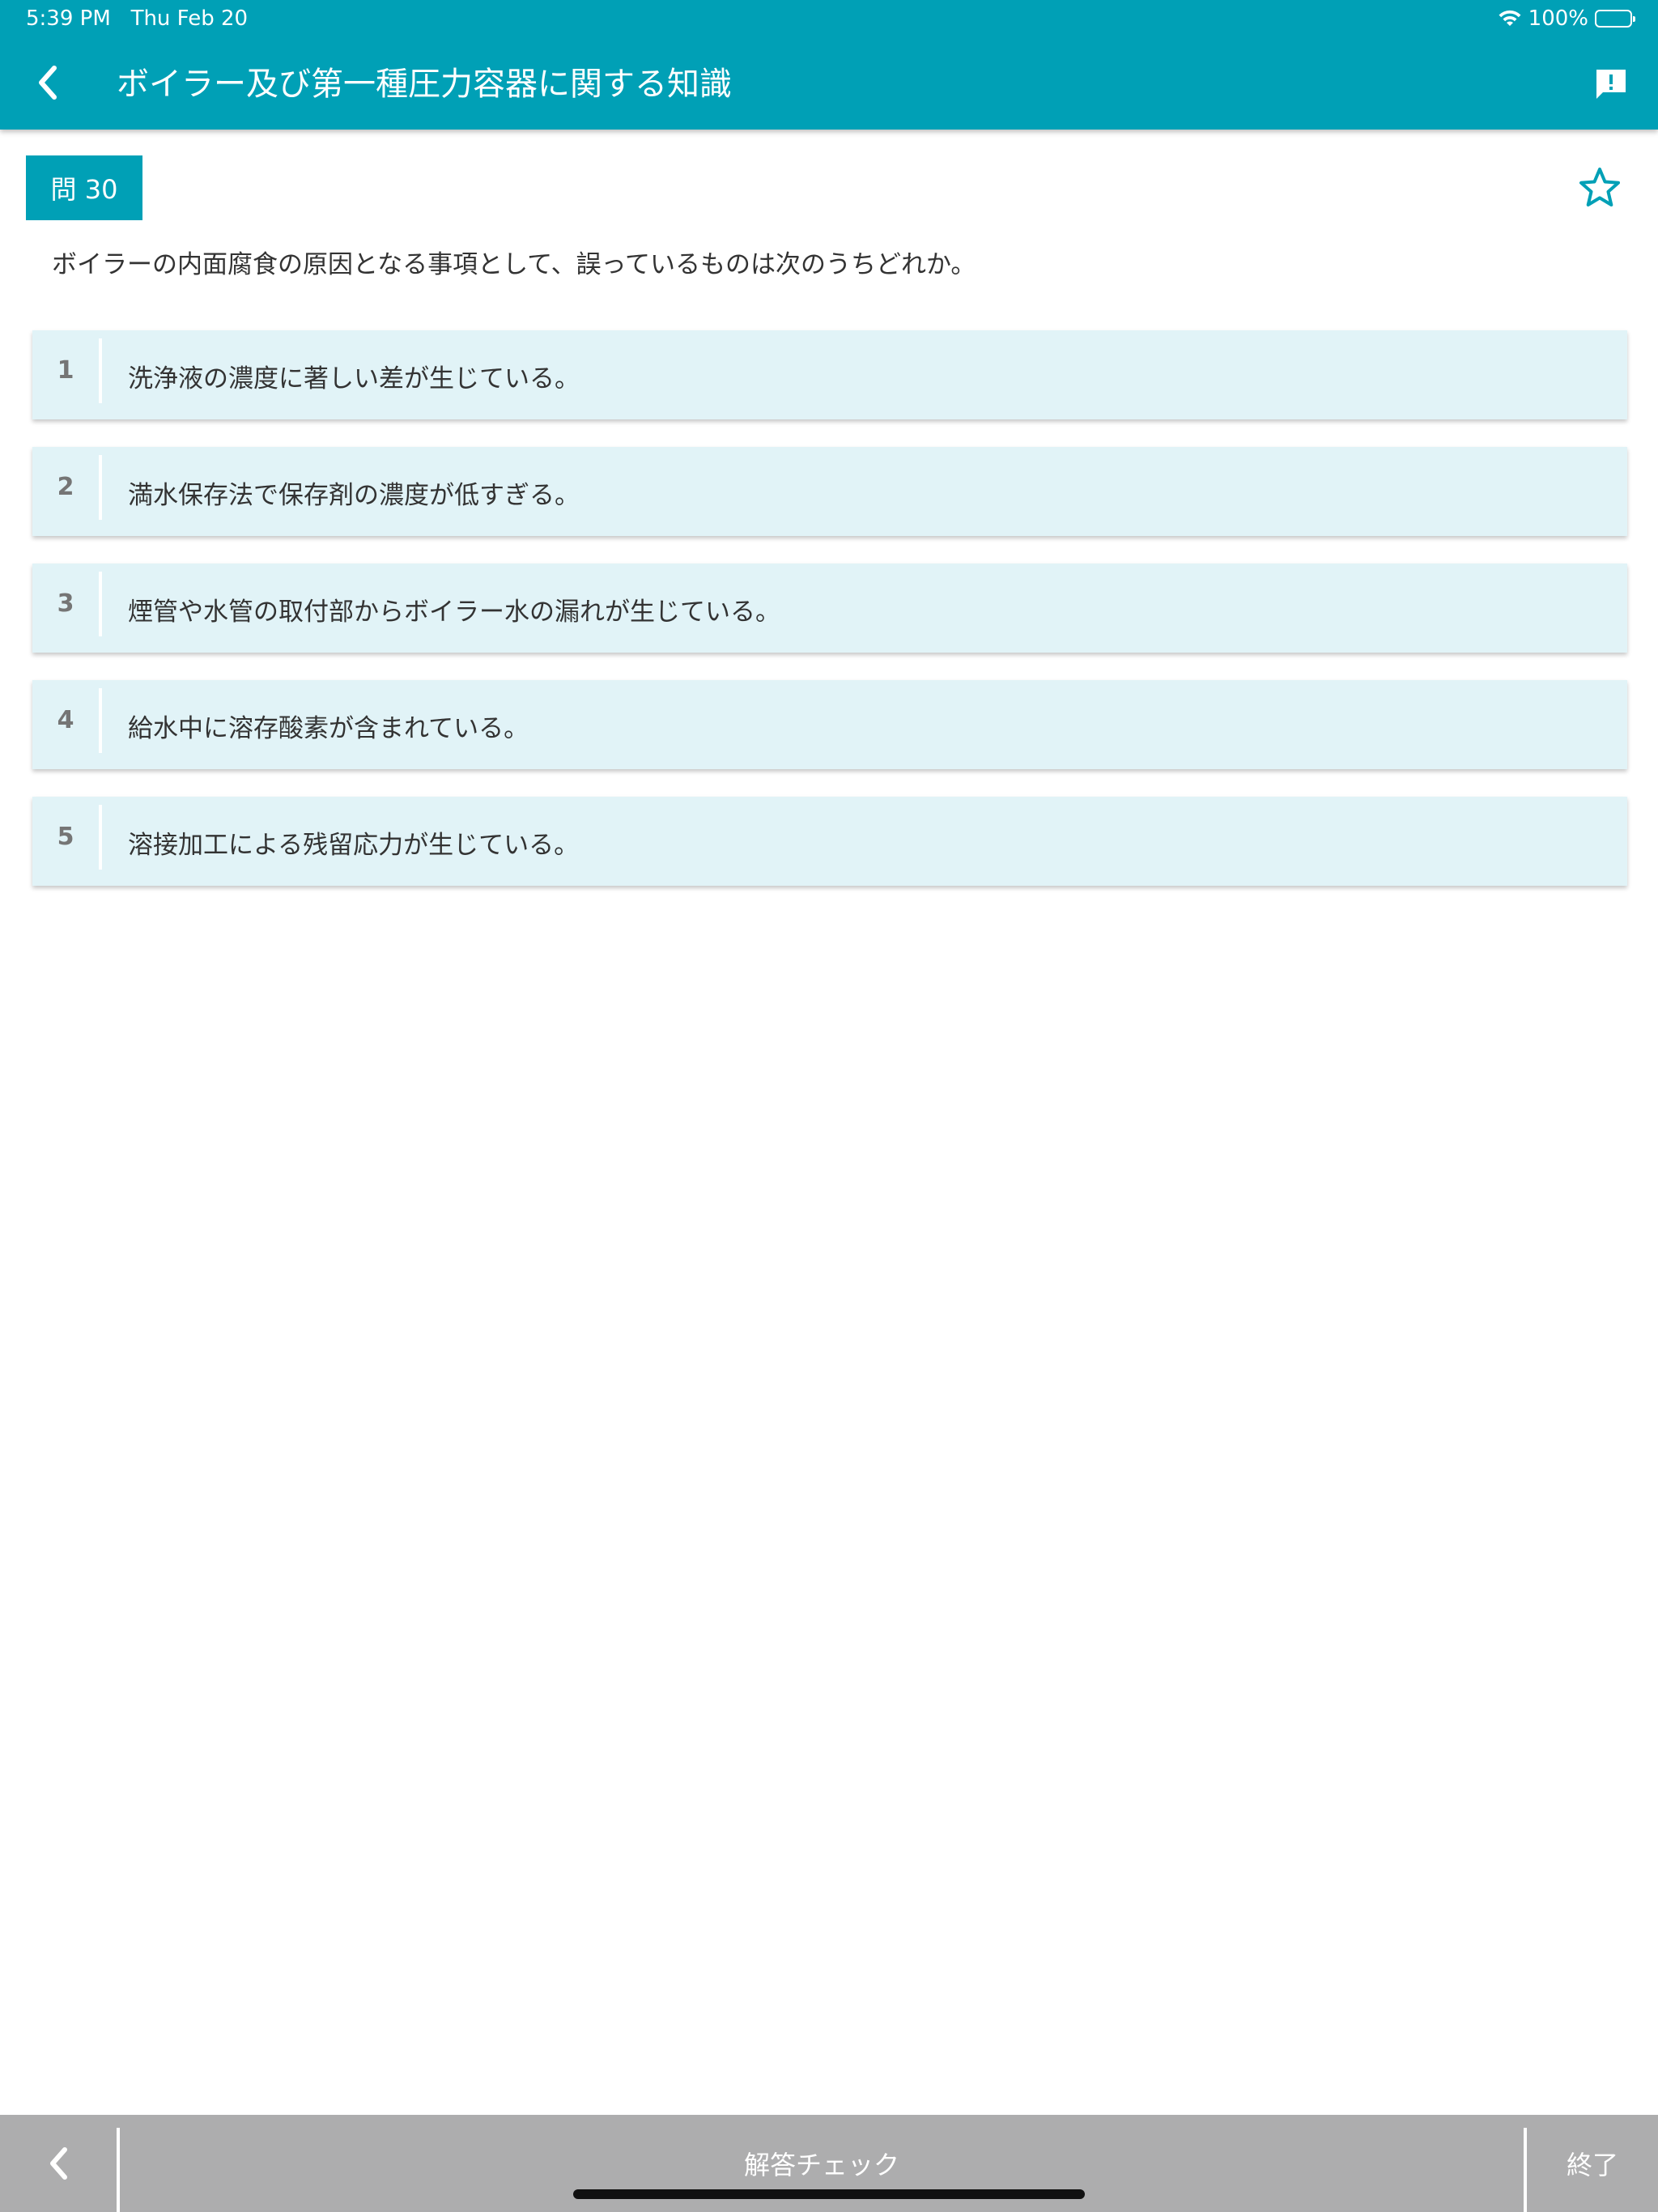 Image resolution: width=1658 pixels, height=2212 pixels. I want to click on status-time: 5:39 PM, so click(68, 19).